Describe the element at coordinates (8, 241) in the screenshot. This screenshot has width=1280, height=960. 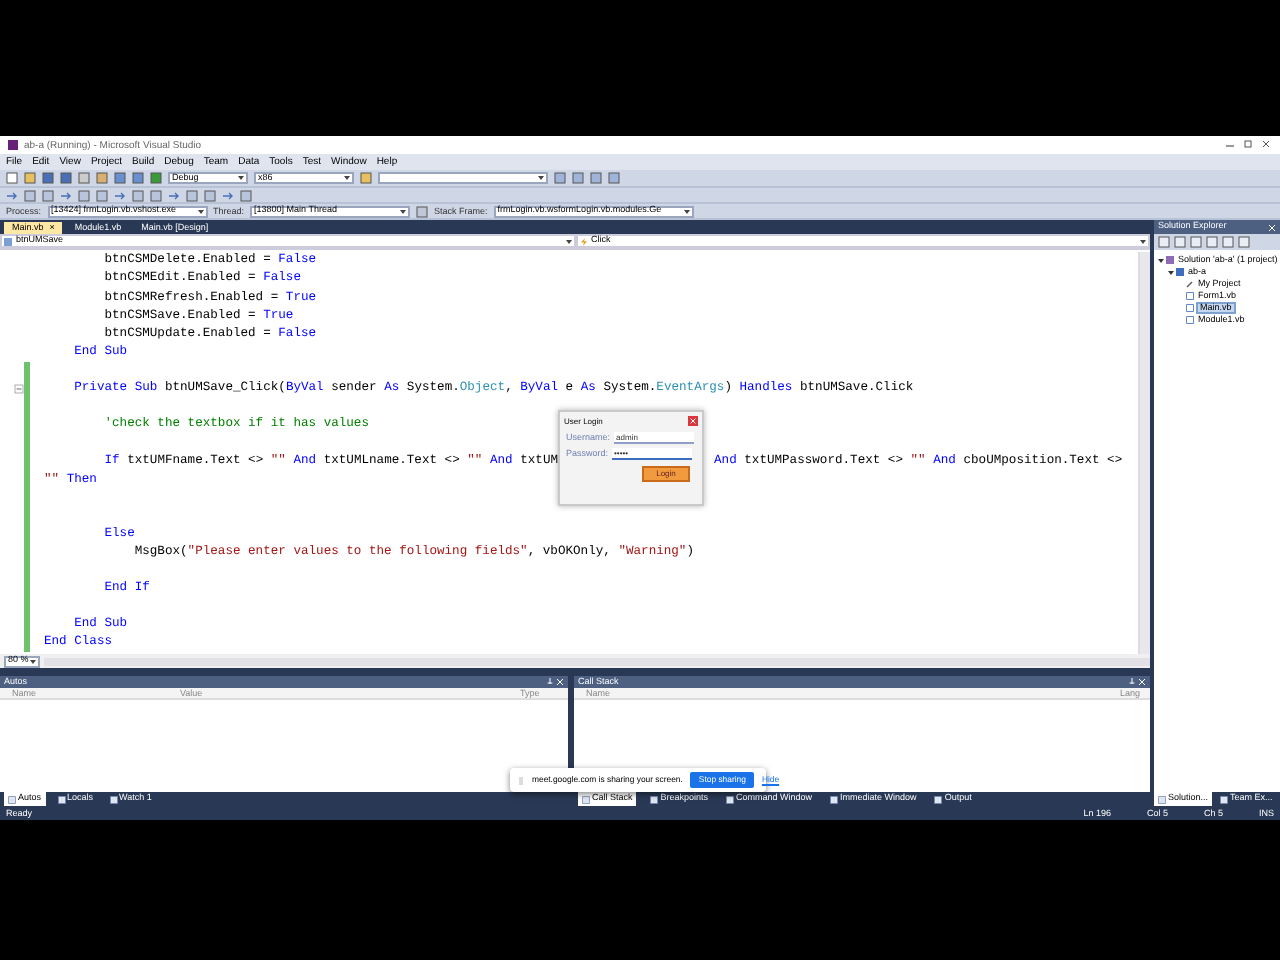
I see `component-icon` at that location.